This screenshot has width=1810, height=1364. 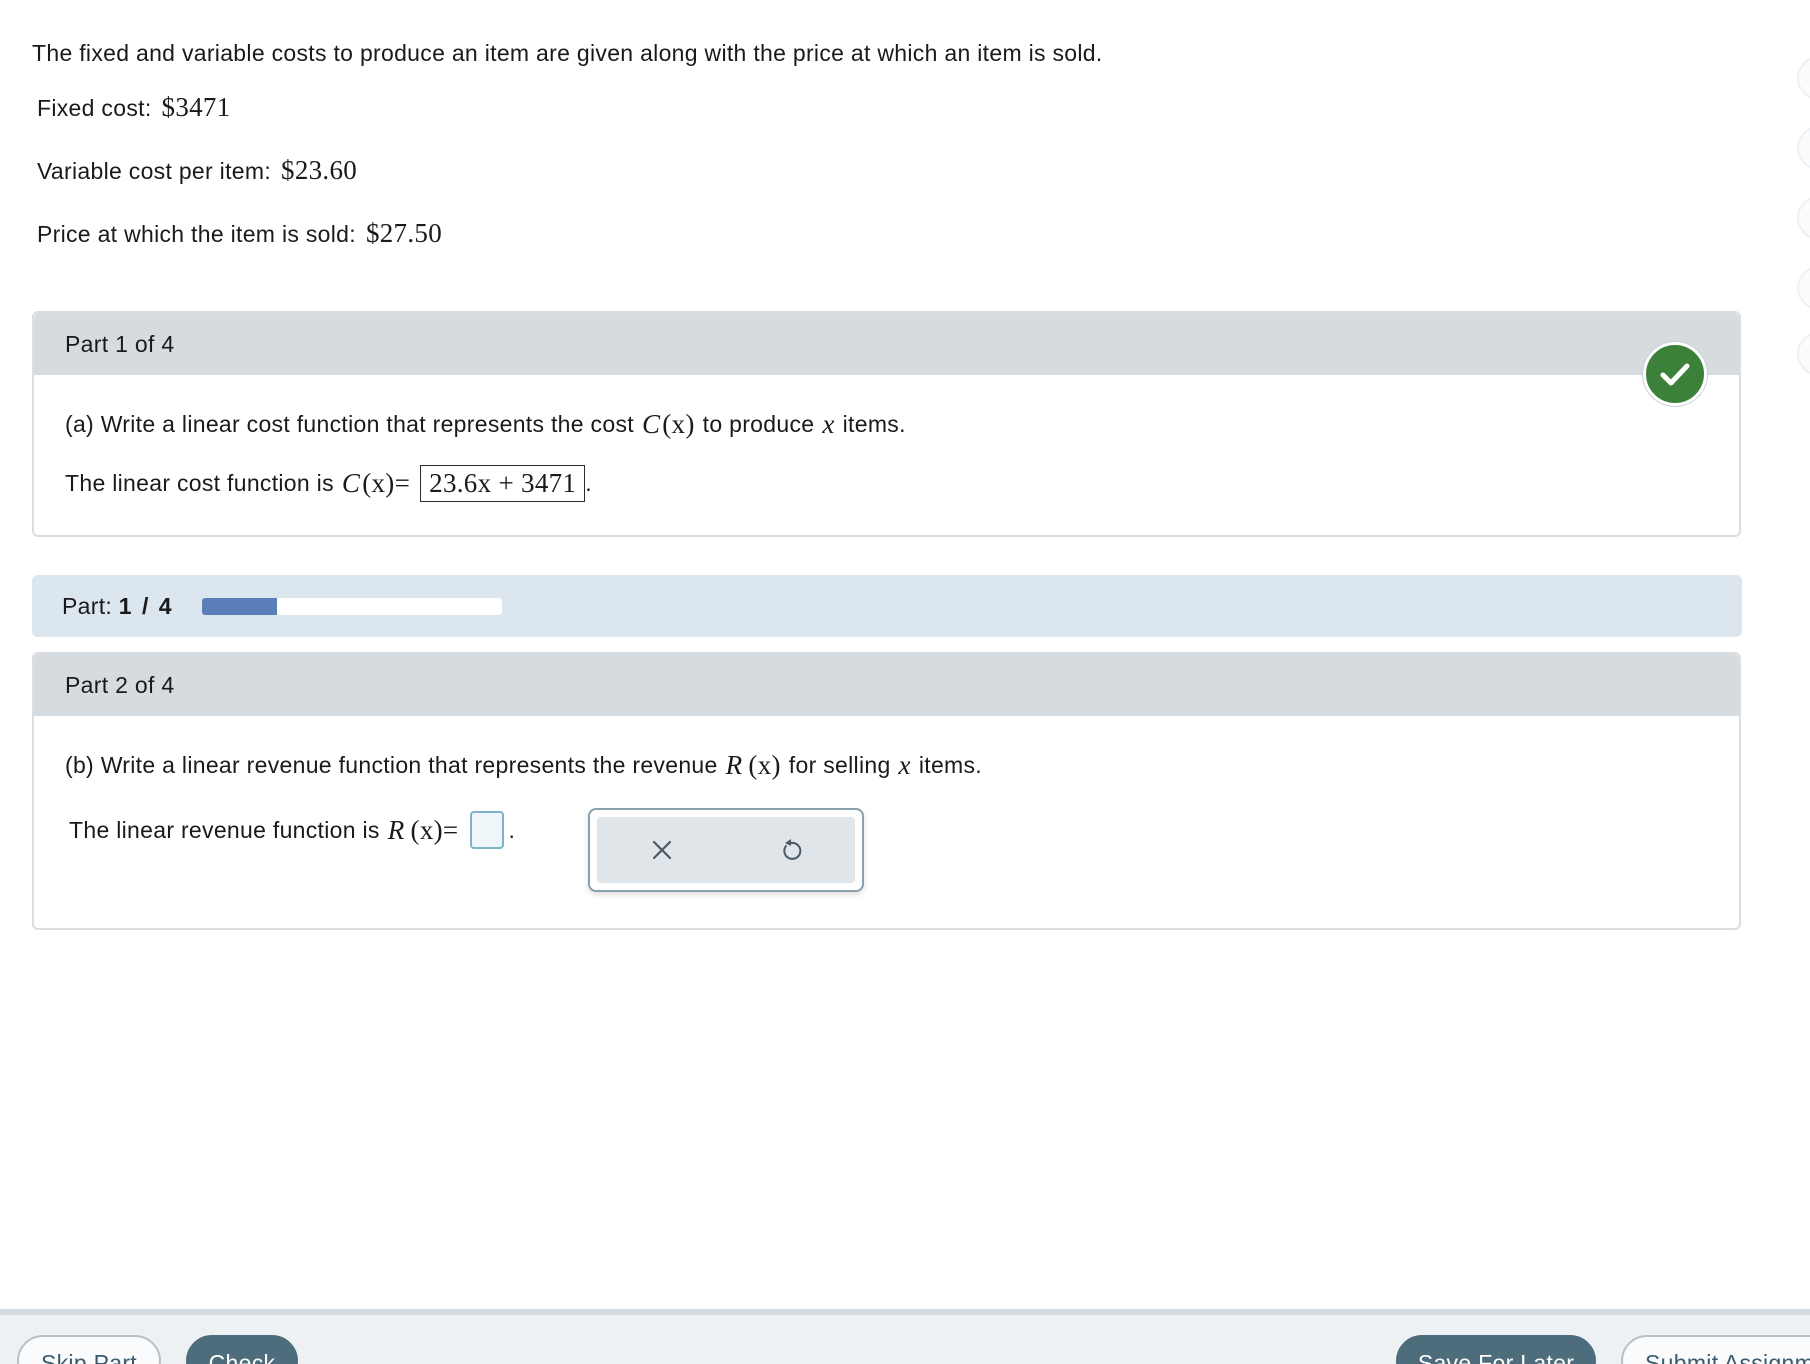 What do you see at coordinates (886, 344) in the screenshot?
I see `part1-header: Part 1 of 4` at bounding box center [886, 344].